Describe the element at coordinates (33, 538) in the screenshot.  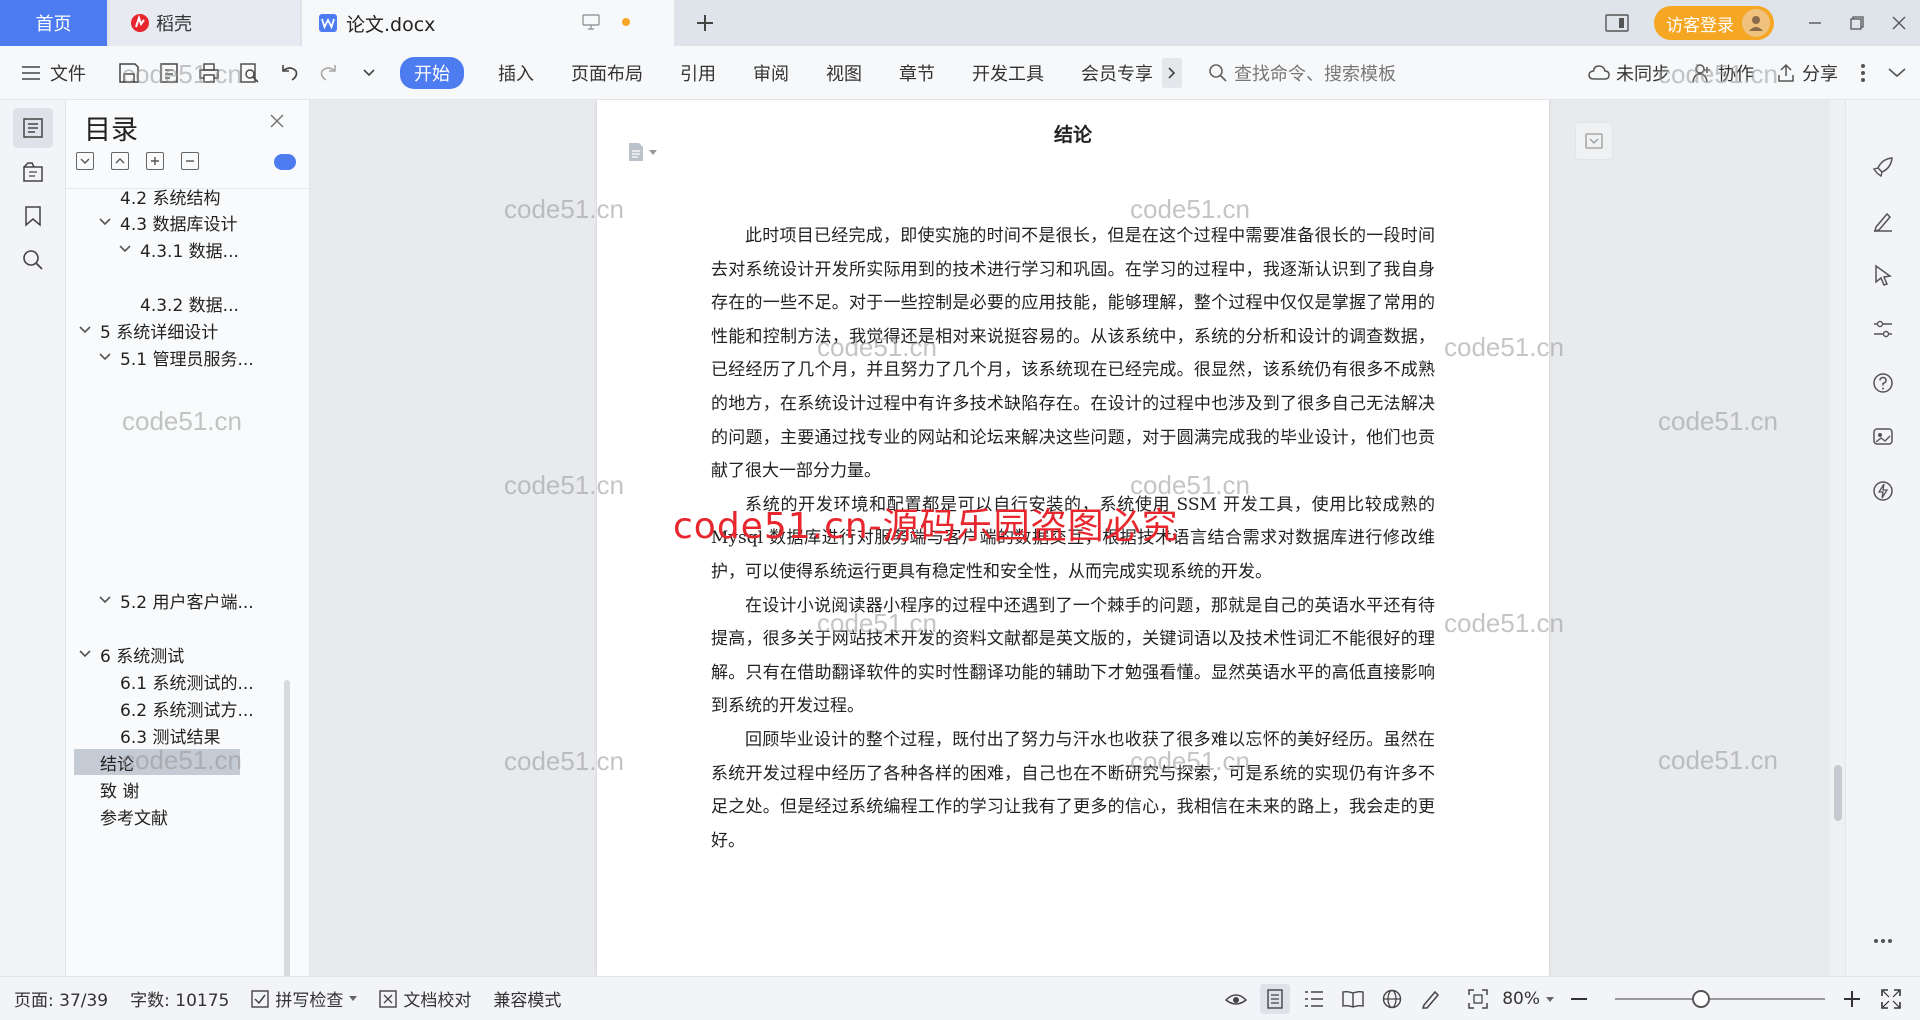
I see `left-nav-strip` at that location.